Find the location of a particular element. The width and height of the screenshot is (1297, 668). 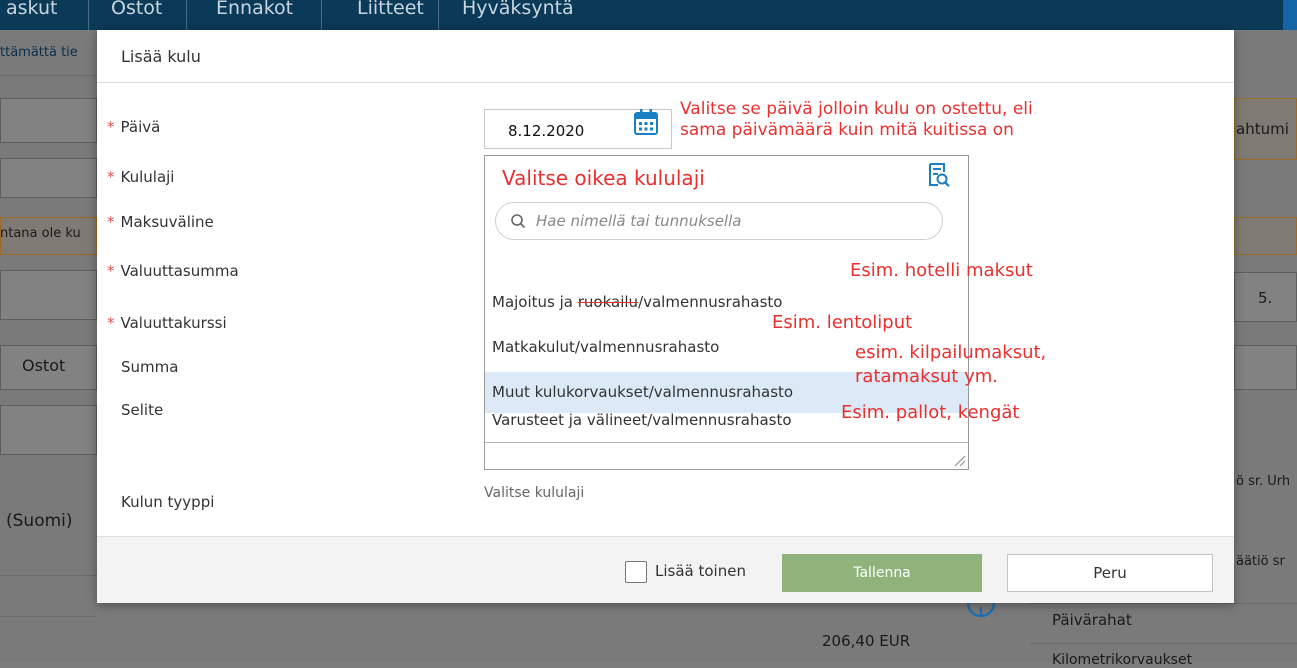

add-another-checkbox is located at coordinates (636, 572).